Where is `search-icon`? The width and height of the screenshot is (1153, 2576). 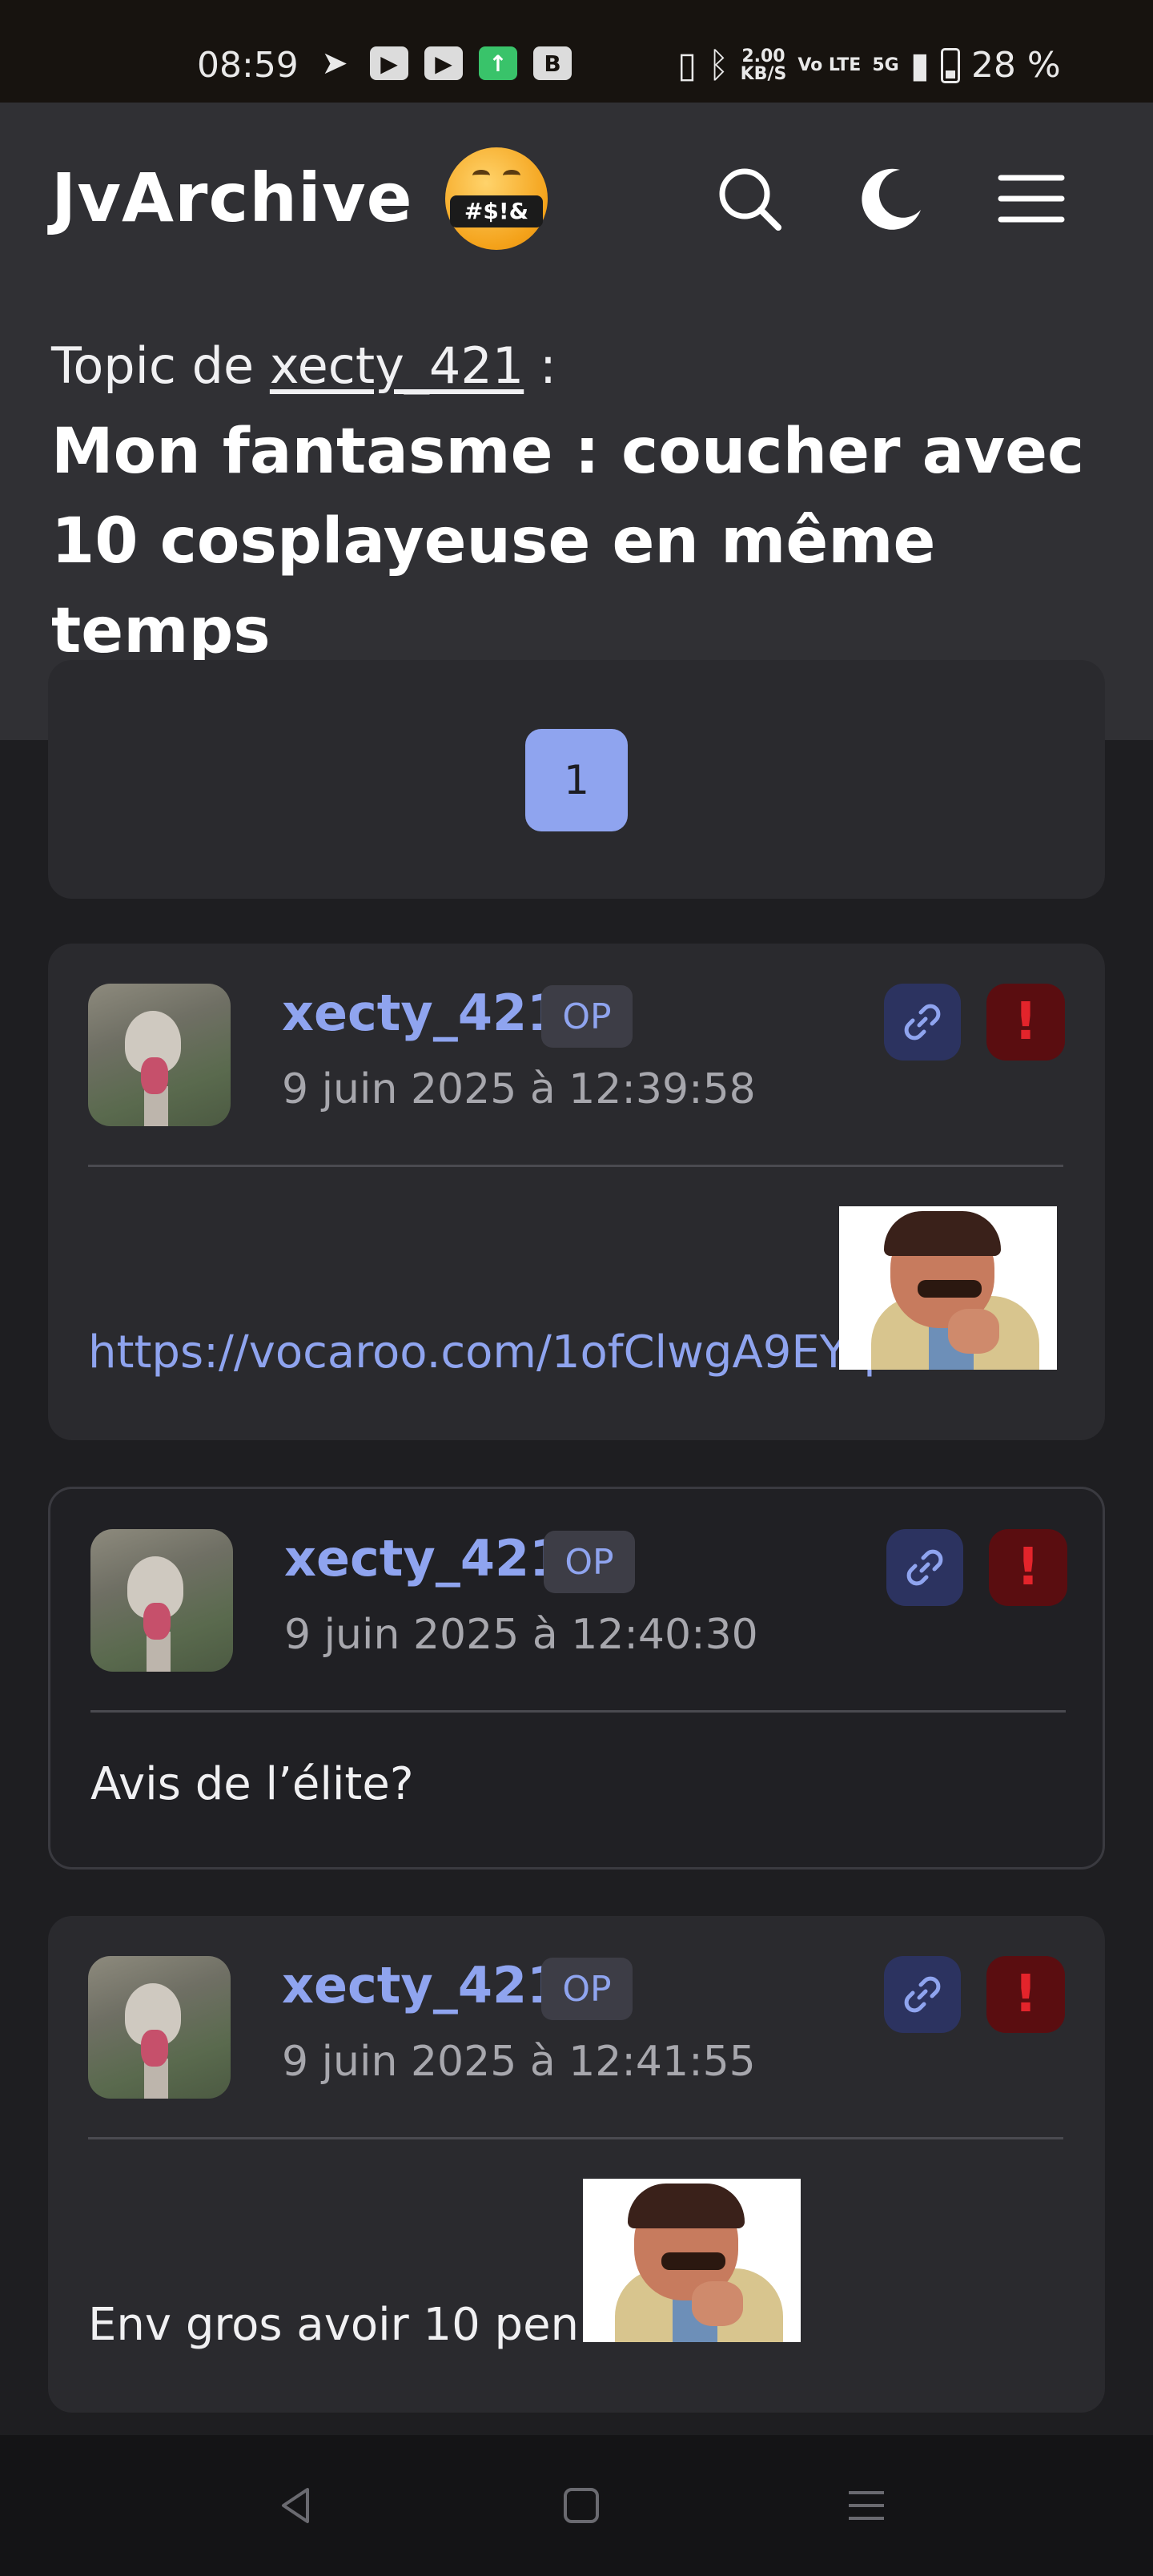 search-icon is located at coordinates (750, 199).